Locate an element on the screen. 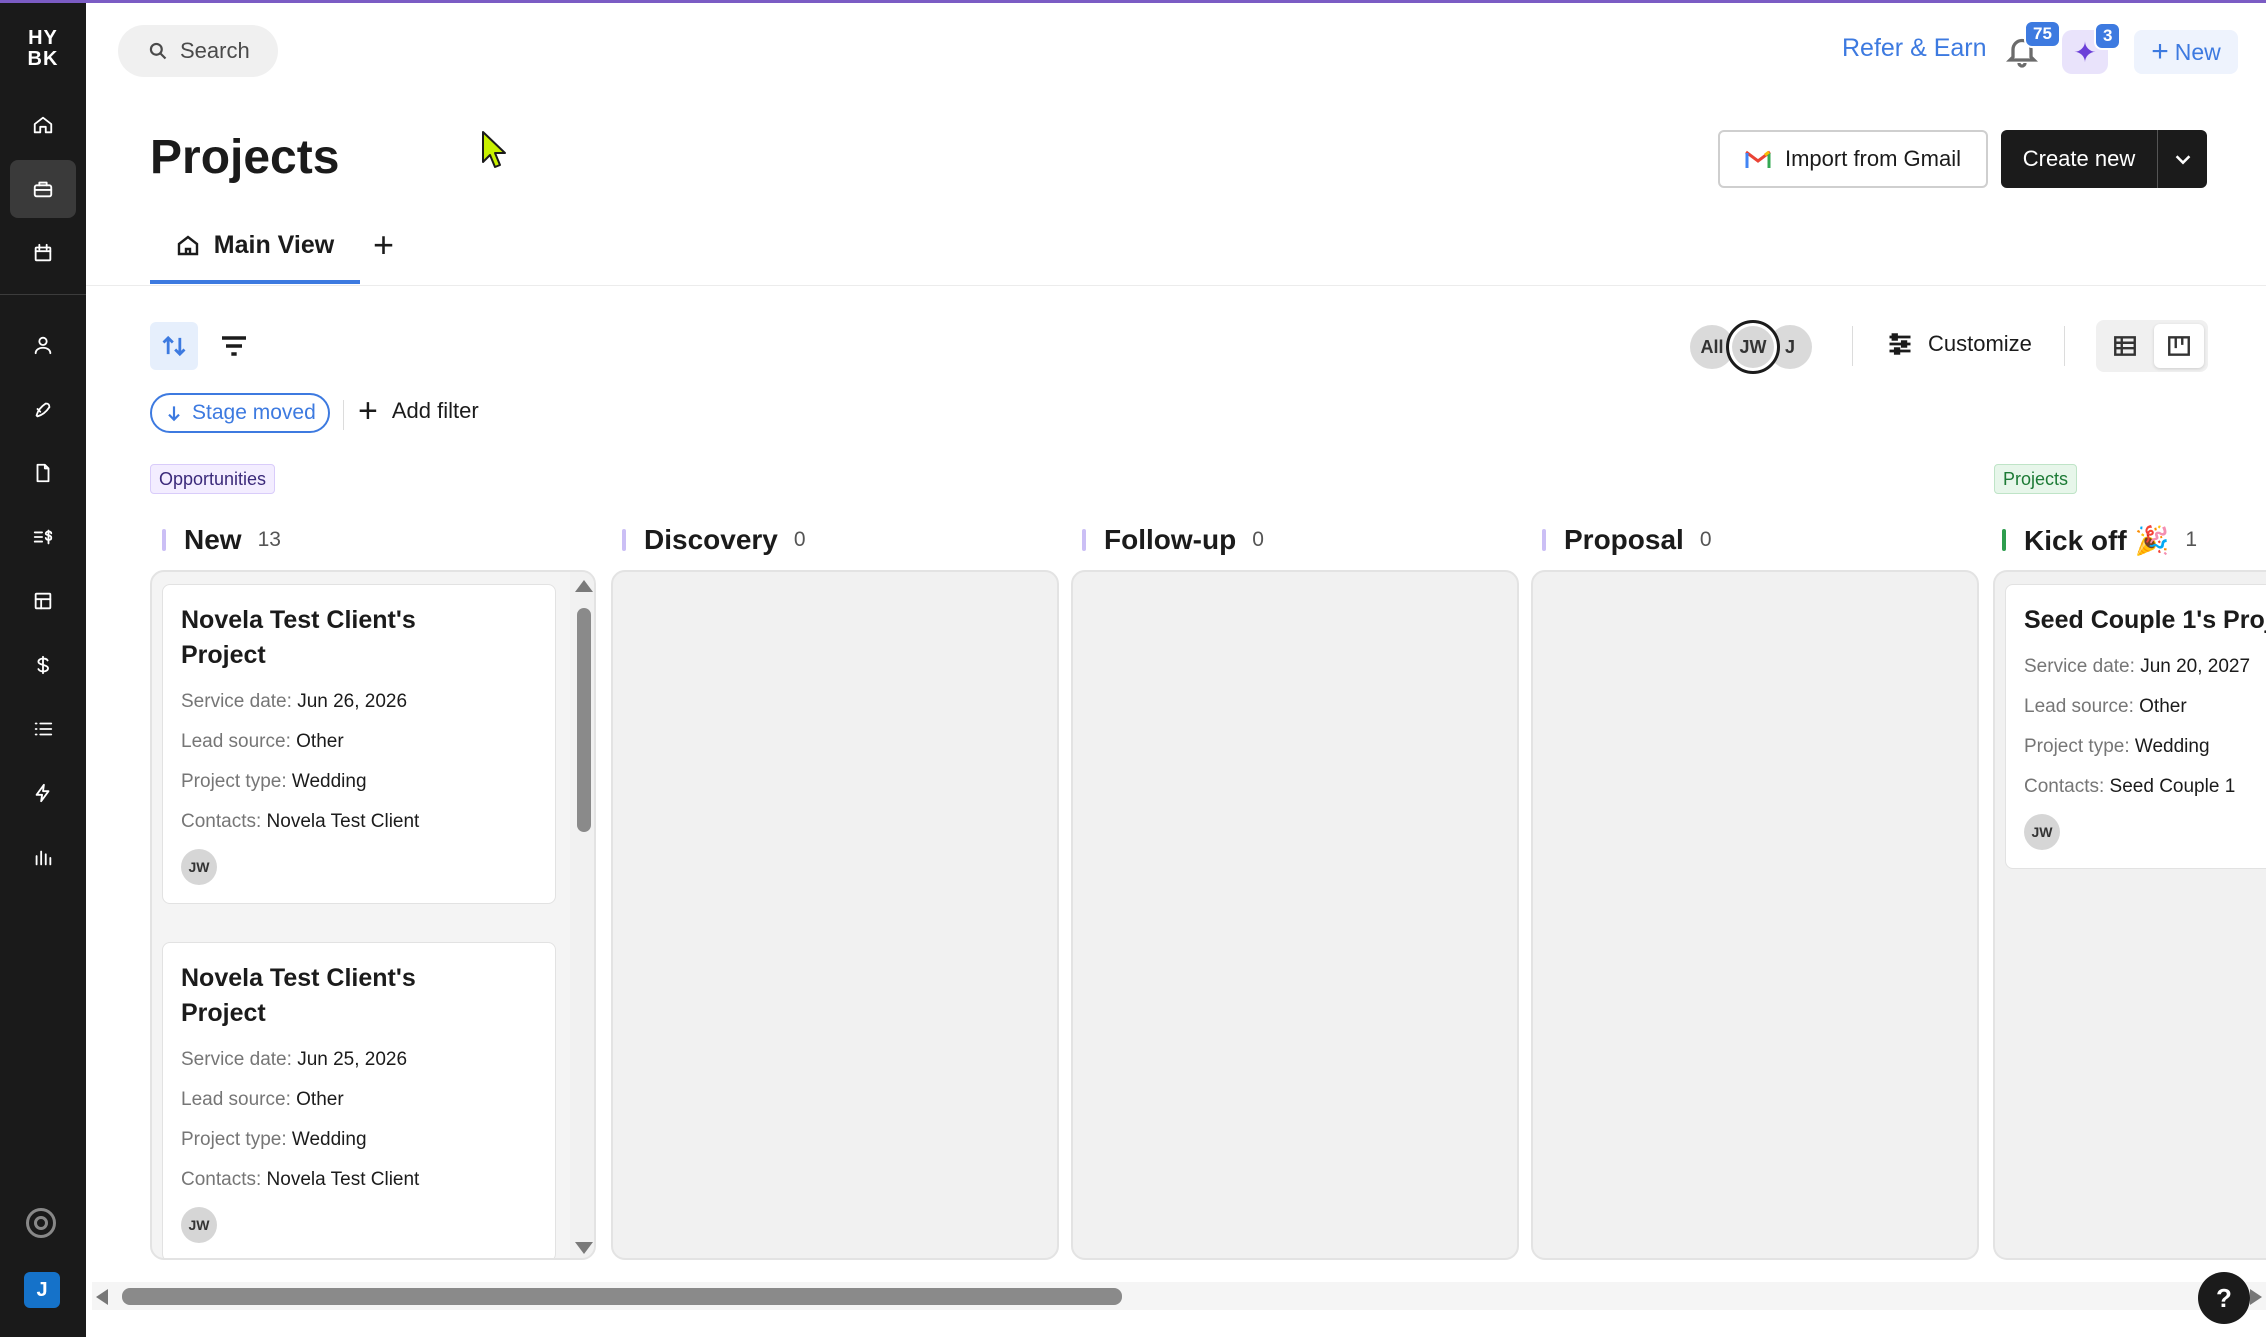 The height and width of the screenshot is (1337, 2266). table-view-button is located at coordinates (2125, 346).